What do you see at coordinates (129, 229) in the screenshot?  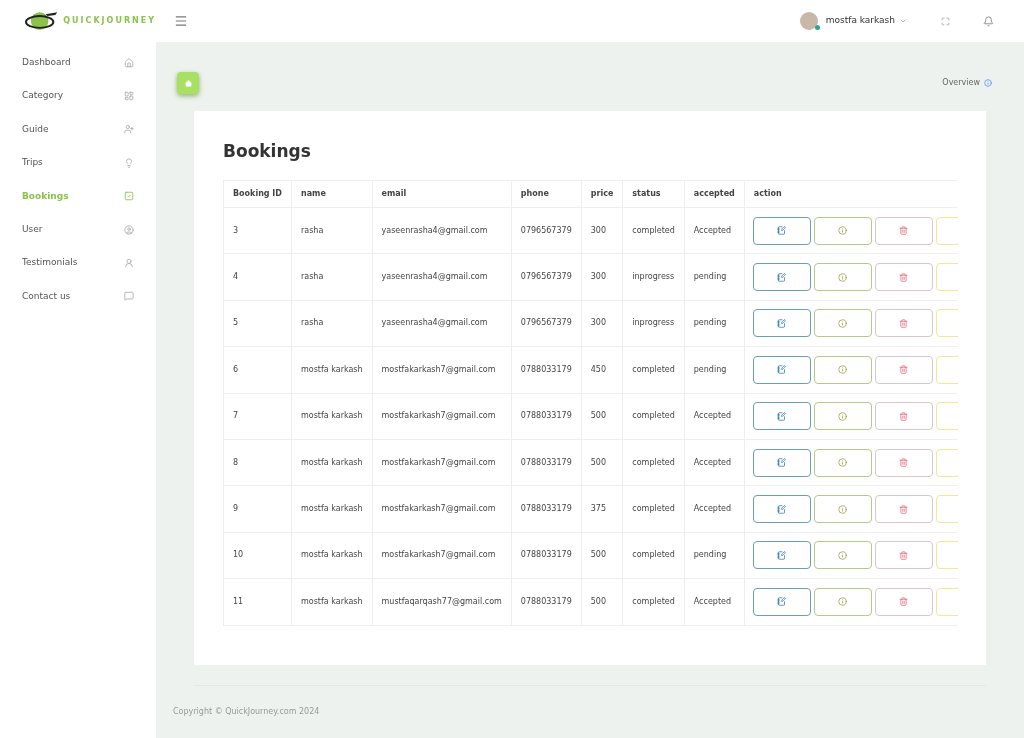 I see `user-circle-icon` at bounding box center [129, 229].